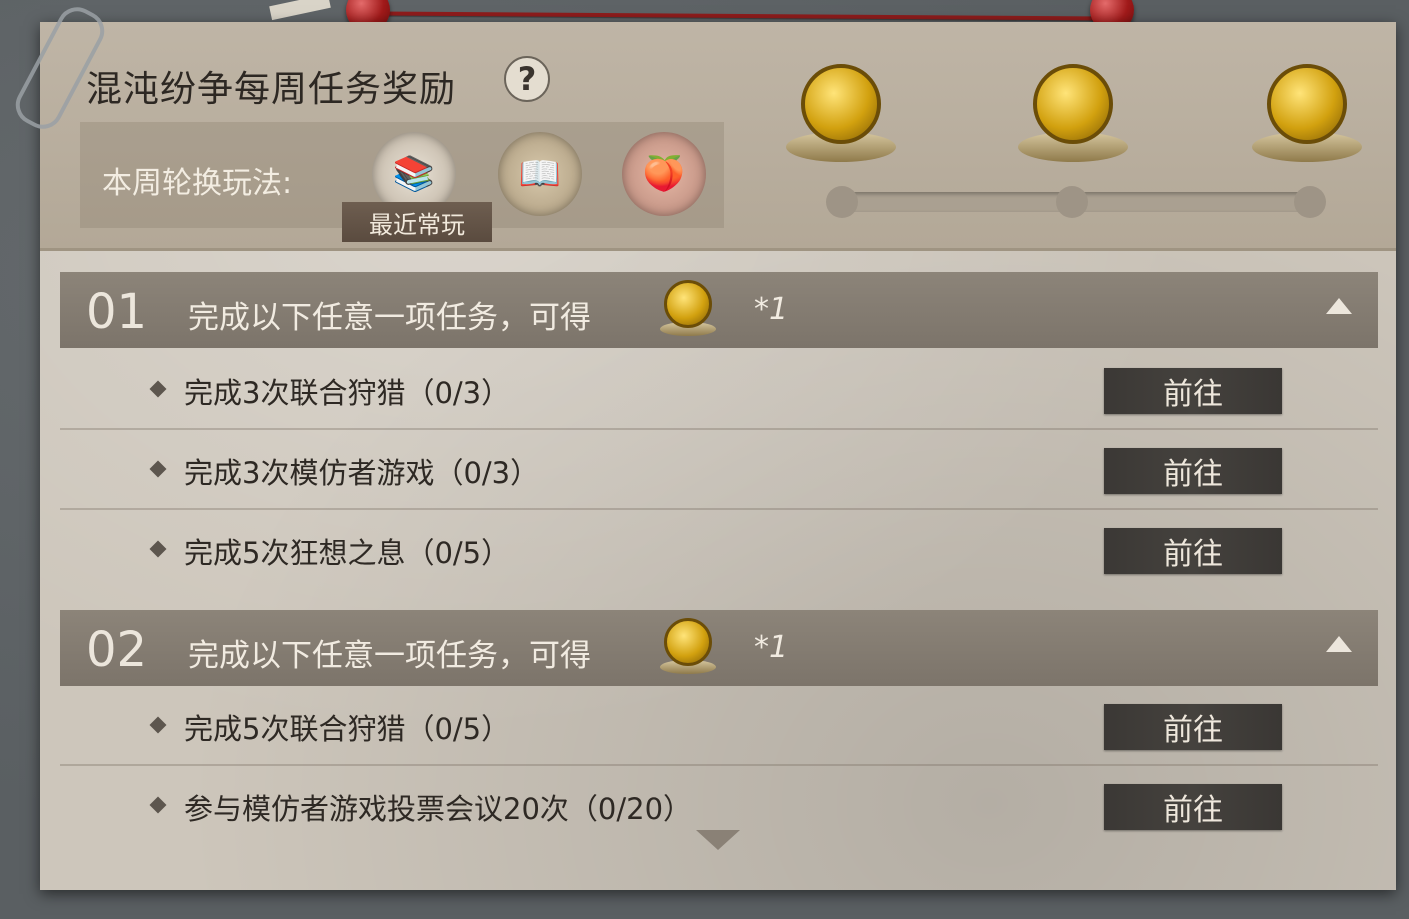  What do you see at coordinates (540, 174) in the screenshot?
I see `mode-icon-book: 📖` at bounding box center [540, 174].